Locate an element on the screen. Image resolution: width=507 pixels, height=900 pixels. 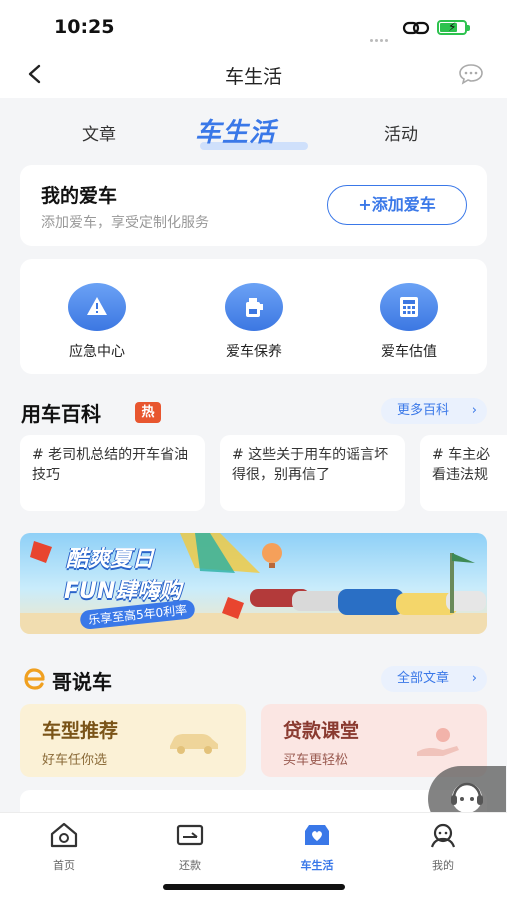
home-icon is located at coordinates (64, 835).